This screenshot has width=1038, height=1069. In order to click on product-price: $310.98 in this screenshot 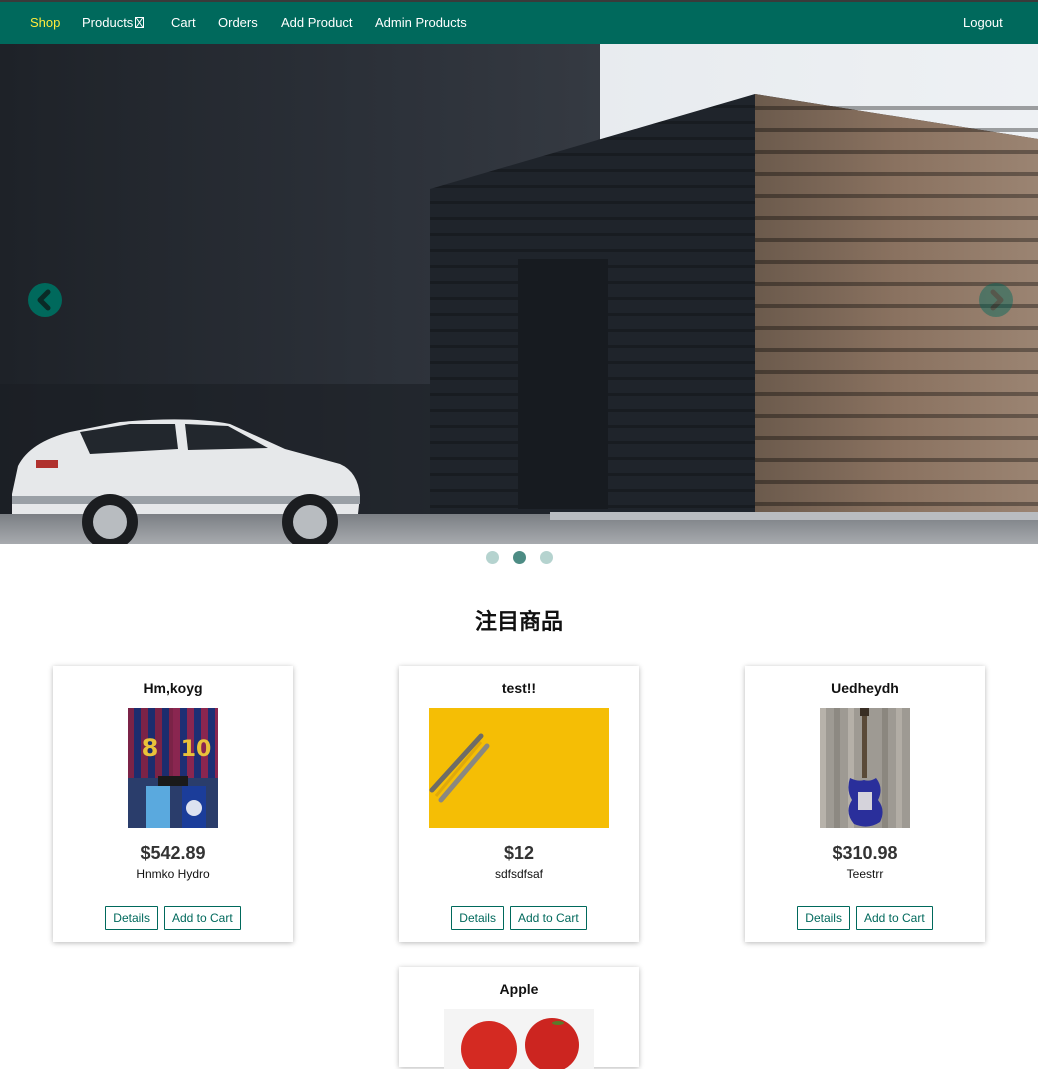, I will do `click(865, 853)`.